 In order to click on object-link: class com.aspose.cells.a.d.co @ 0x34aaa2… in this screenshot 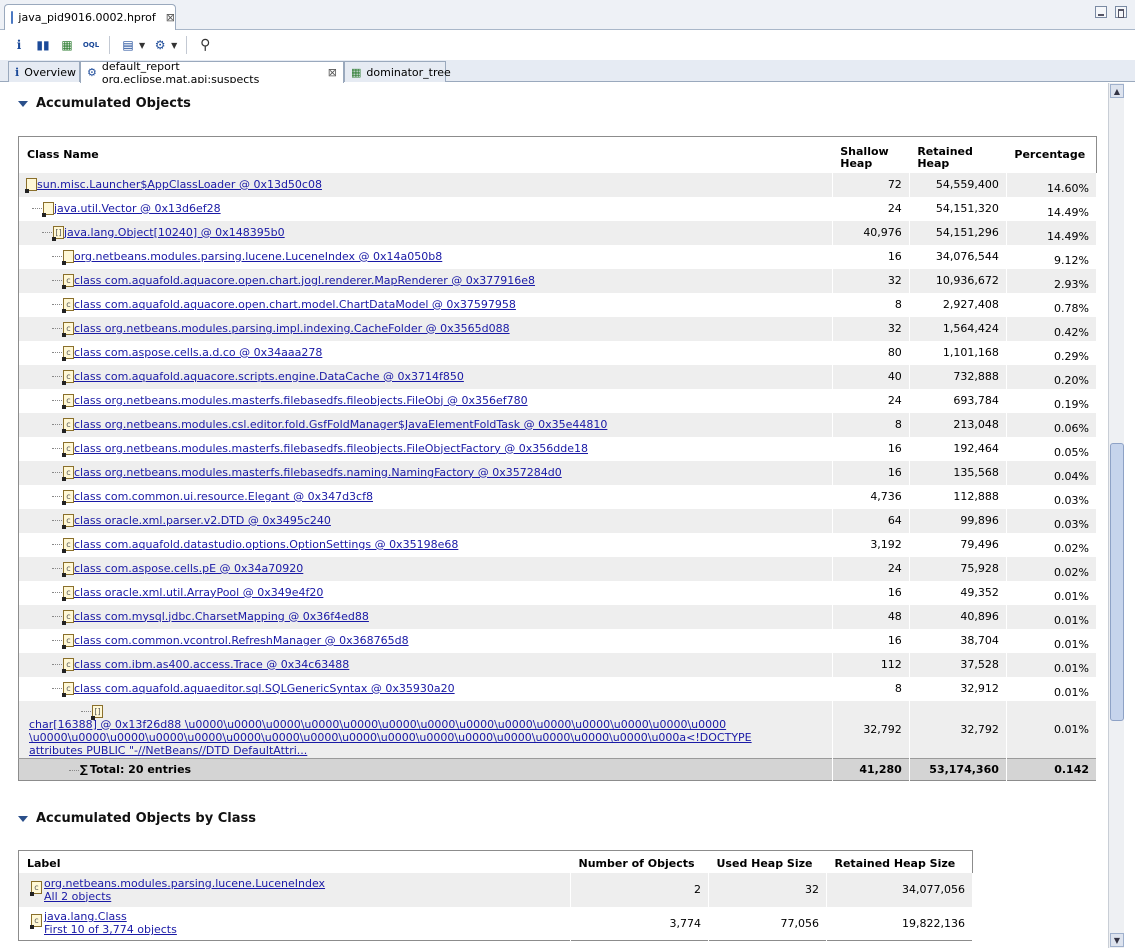, I will do `click(198, 352)`.